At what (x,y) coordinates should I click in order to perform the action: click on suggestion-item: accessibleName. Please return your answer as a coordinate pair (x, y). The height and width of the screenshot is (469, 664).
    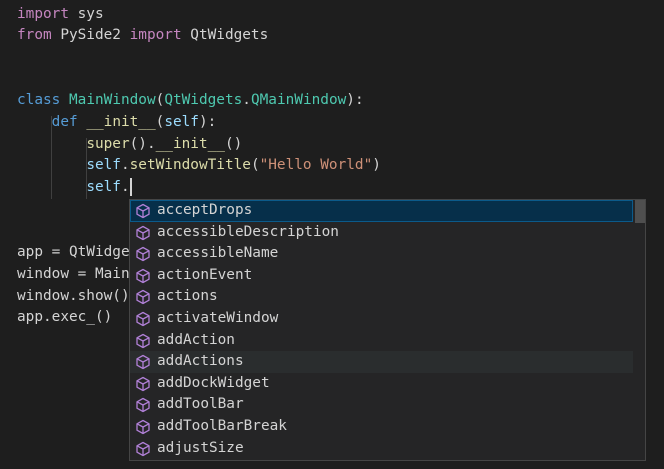
    Looking at the image, I should click on (381, 254).